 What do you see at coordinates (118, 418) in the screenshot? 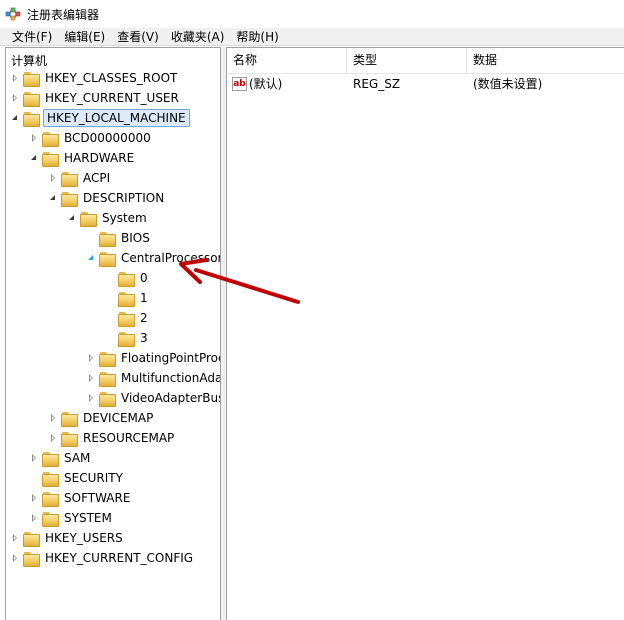
I see `tree-node-label: DEVICEMAP` at bounding box center [118, 418].